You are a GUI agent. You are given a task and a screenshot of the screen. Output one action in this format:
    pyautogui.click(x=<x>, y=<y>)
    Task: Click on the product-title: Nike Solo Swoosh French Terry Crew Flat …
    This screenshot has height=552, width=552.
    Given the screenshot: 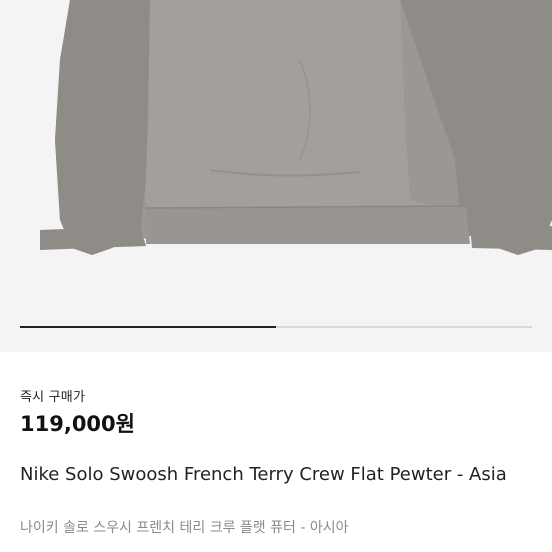 What is the action you would take?
    pyautogui.click(x=263, y=474)
    